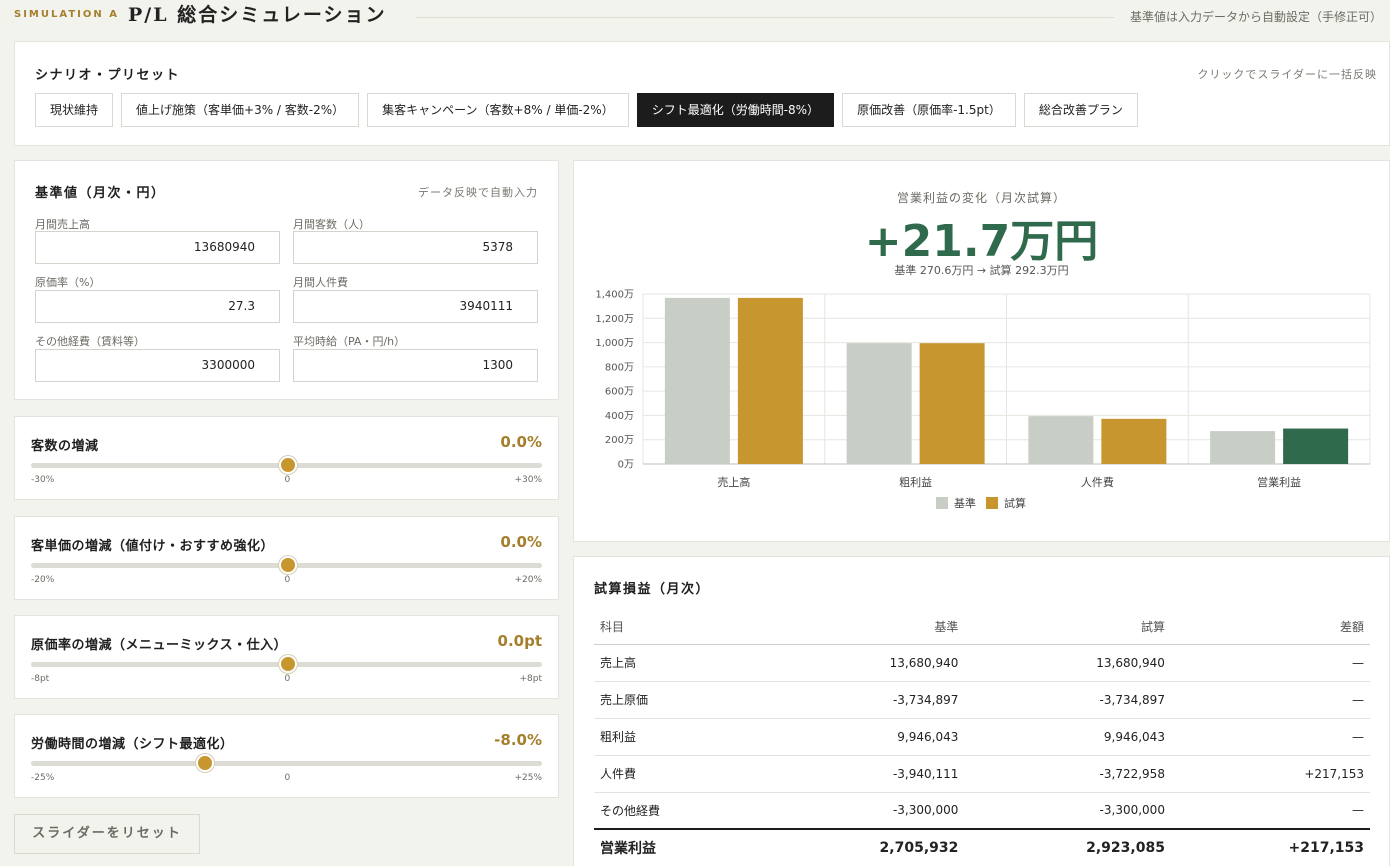 Image resolution: width=1390 pixels, height=866 pixels. I want to click on row-item: 人件費, so click(676, 774).